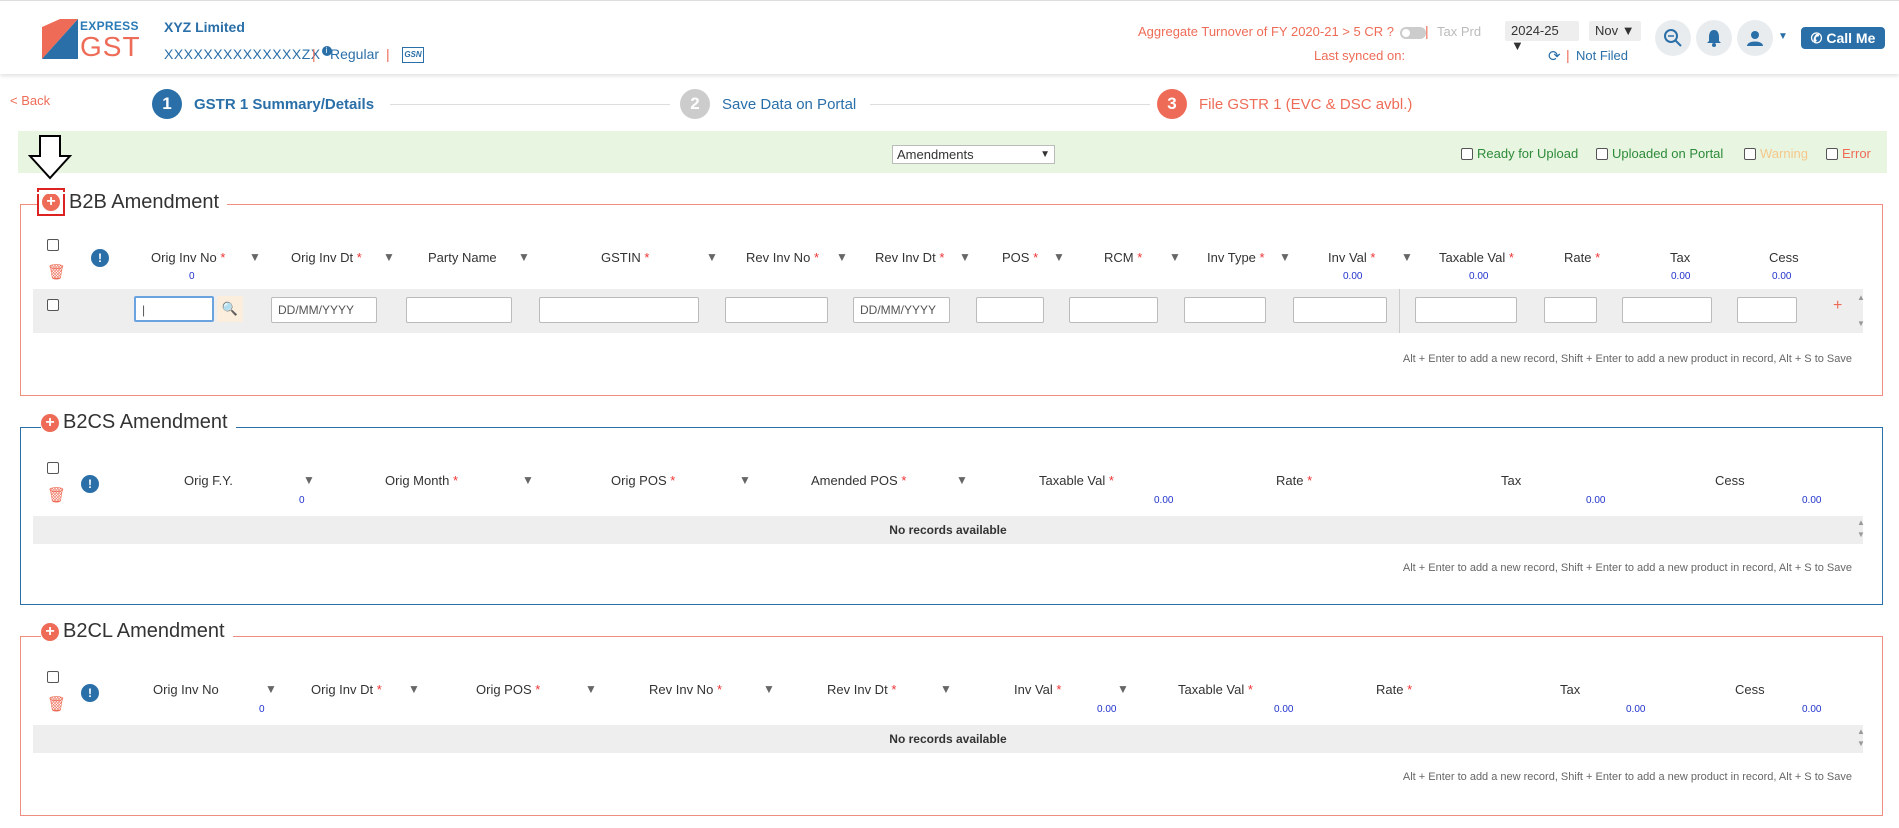  Describe the element at coordinates (413, 55) in the screenshot. I see `gsn-logo: GSN` at that location.